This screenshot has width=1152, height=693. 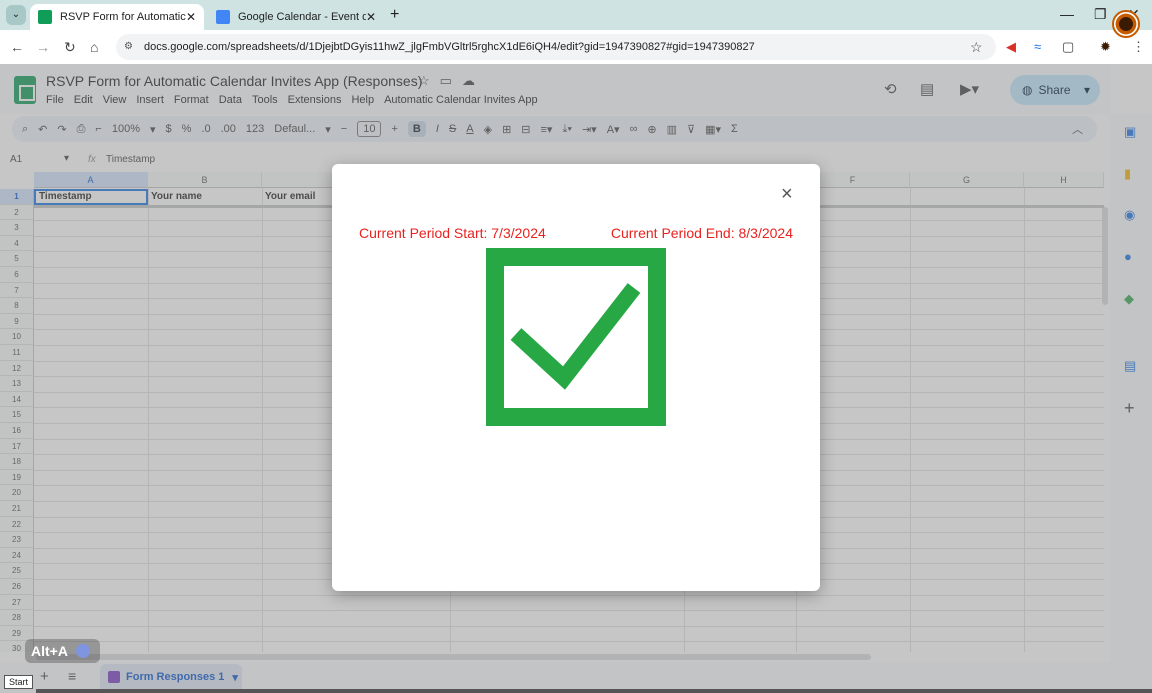 I want to click on new-tab-icon: +, so click(x=394, y=15).